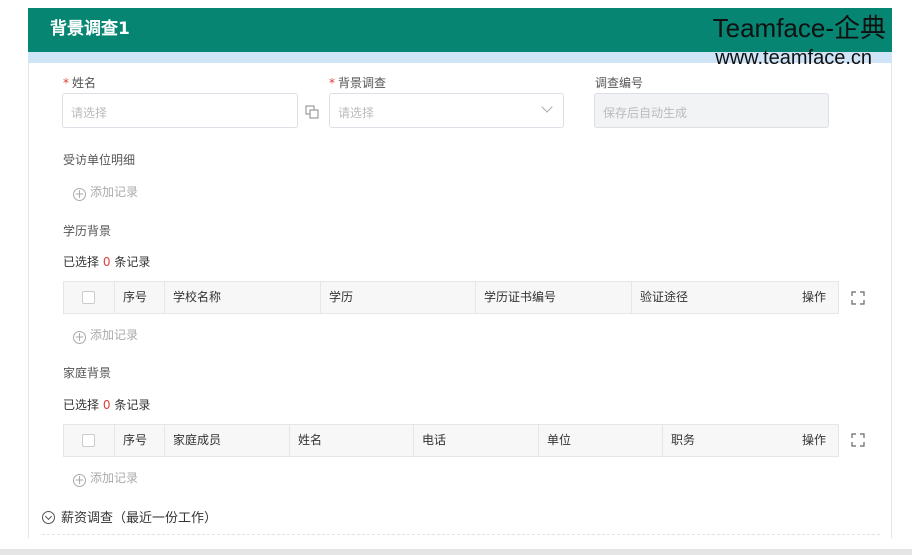 The height and width of the screenshot is (555, 912). What do you see at coordinates (105, 192) in the screenshot?
I see `visited-add-button: + 添加记录` at bounding box center [105, 192].